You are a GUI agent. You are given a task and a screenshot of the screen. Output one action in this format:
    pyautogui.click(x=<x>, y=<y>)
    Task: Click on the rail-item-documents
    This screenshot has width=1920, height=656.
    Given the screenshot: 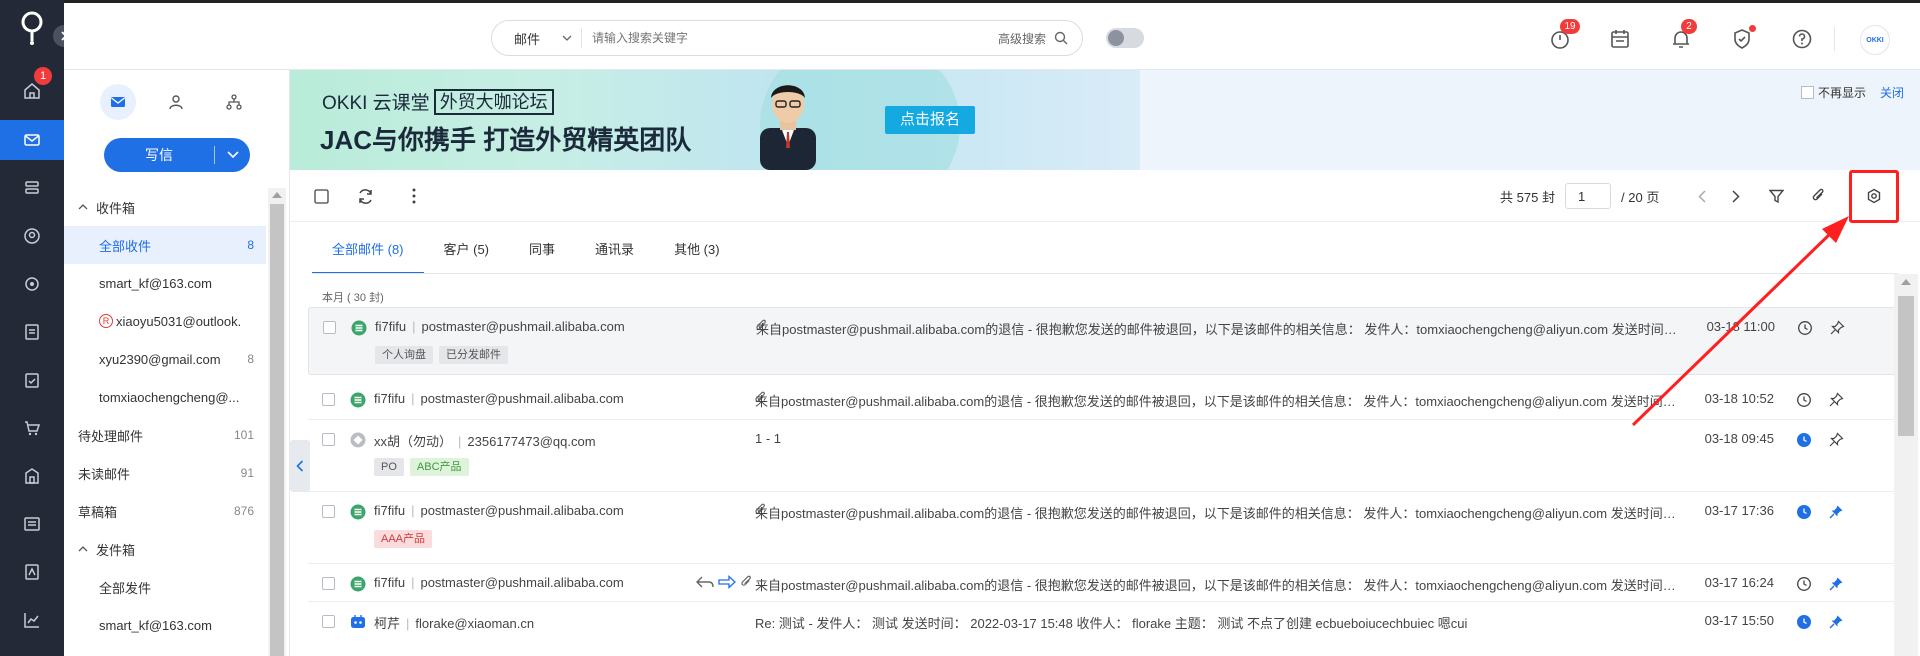 What is the action you would take?
    pyautogui.click(x=32, y=332)
    